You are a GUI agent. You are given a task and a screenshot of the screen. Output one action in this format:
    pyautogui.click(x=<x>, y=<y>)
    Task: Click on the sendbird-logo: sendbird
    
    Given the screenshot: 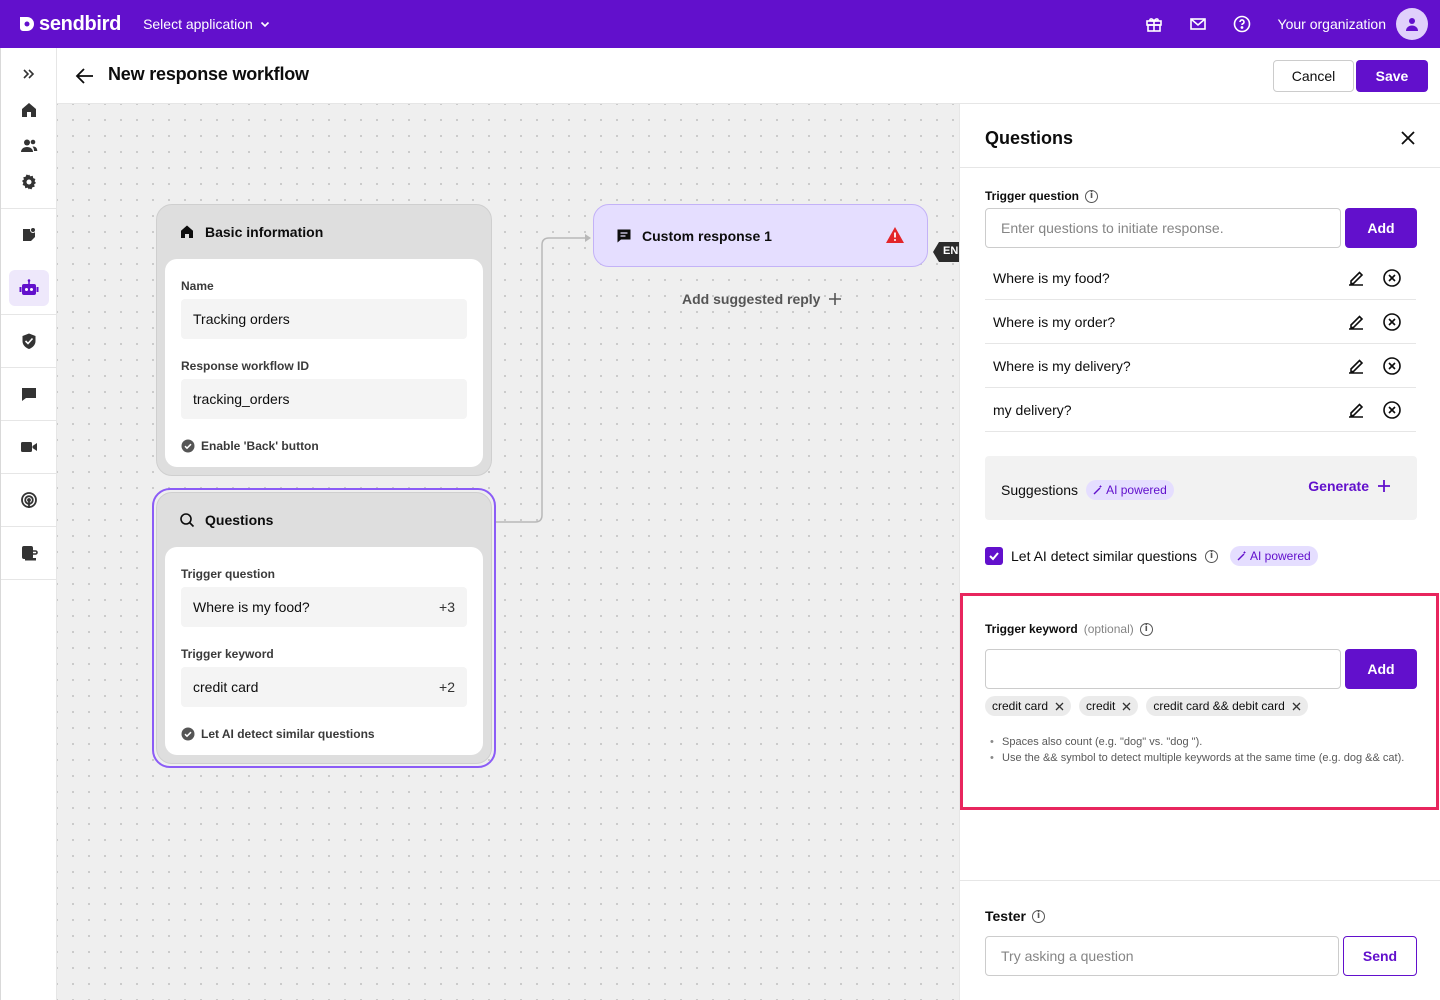 What is the action you would take?
    pyautogui.click(x=69, y=24)
    